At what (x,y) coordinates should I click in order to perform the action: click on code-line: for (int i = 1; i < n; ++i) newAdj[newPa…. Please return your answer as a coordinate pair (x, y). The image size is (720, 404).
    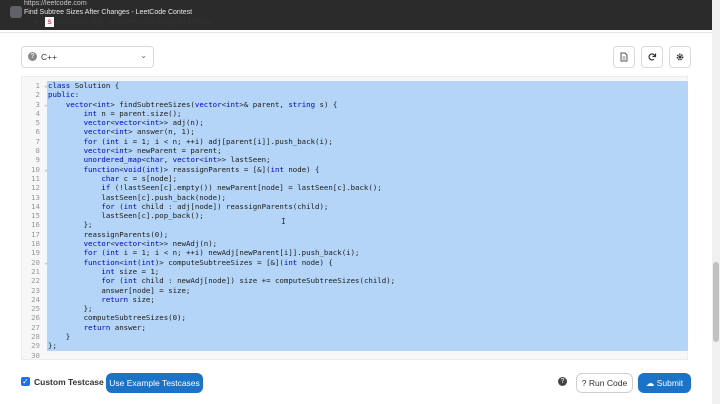
    Looking at the image, I should click on (368, 252).